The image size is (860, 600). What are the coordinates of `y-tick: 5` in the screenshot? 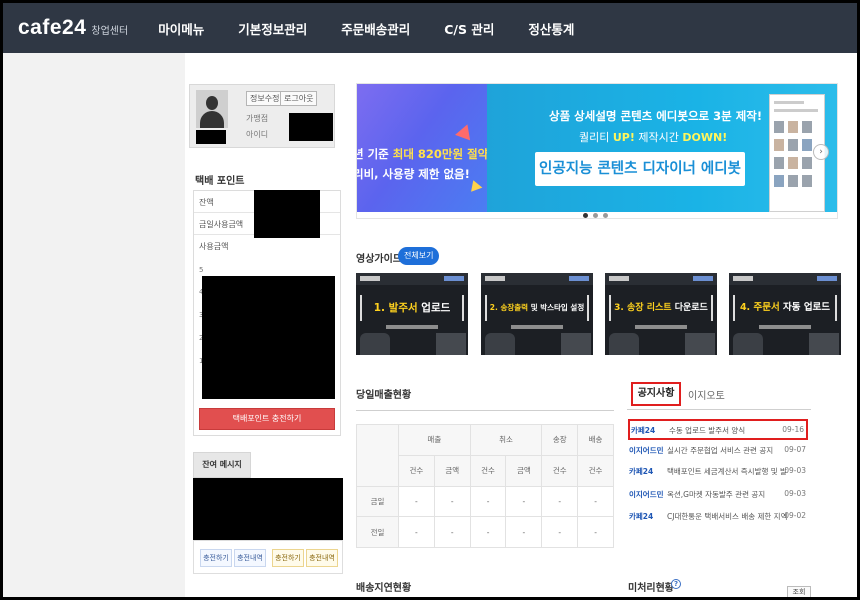 It's located at (201, 270).